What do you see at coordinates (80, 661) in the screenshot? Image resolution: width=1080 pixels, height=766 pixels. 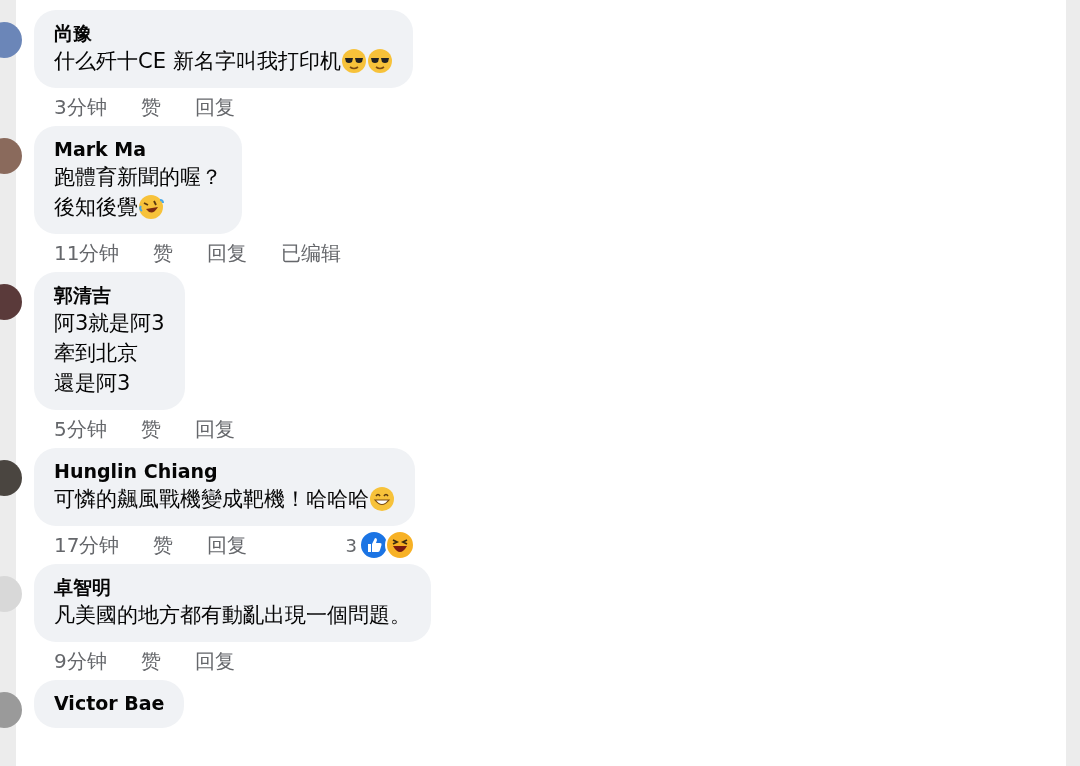 I see `comment-time: 9分钟` at bounding box center [80, 661].